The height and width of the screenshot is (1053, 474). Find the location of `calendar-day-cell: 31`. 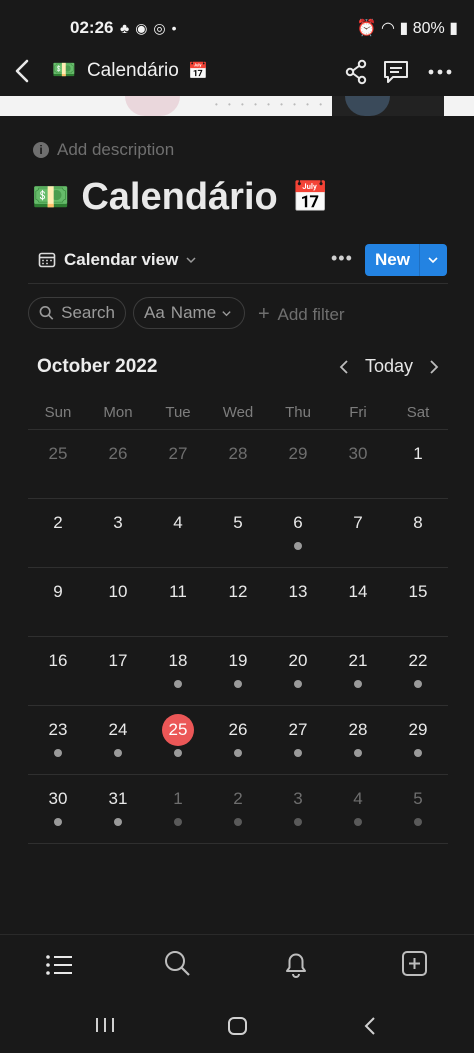

calendar-day-cell: 31 is located at coordinates (118, 808).